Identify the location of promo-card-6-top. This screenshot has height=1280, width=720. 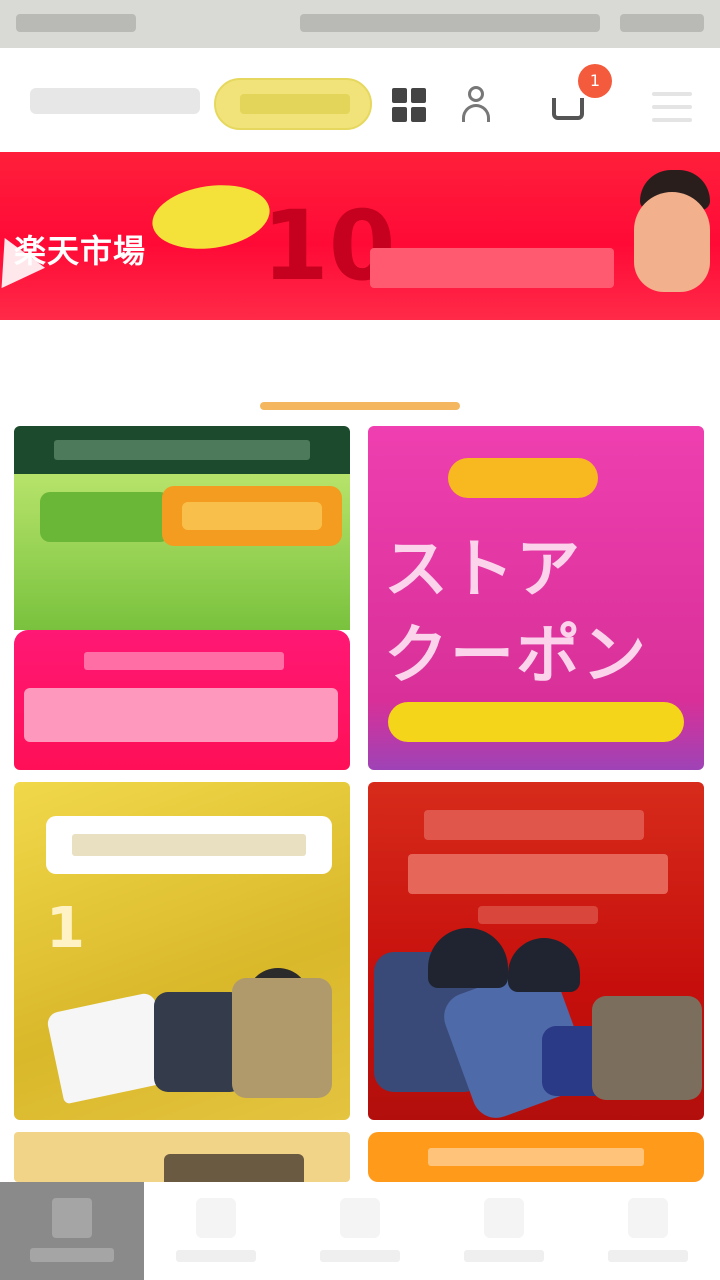
(536, 1157).